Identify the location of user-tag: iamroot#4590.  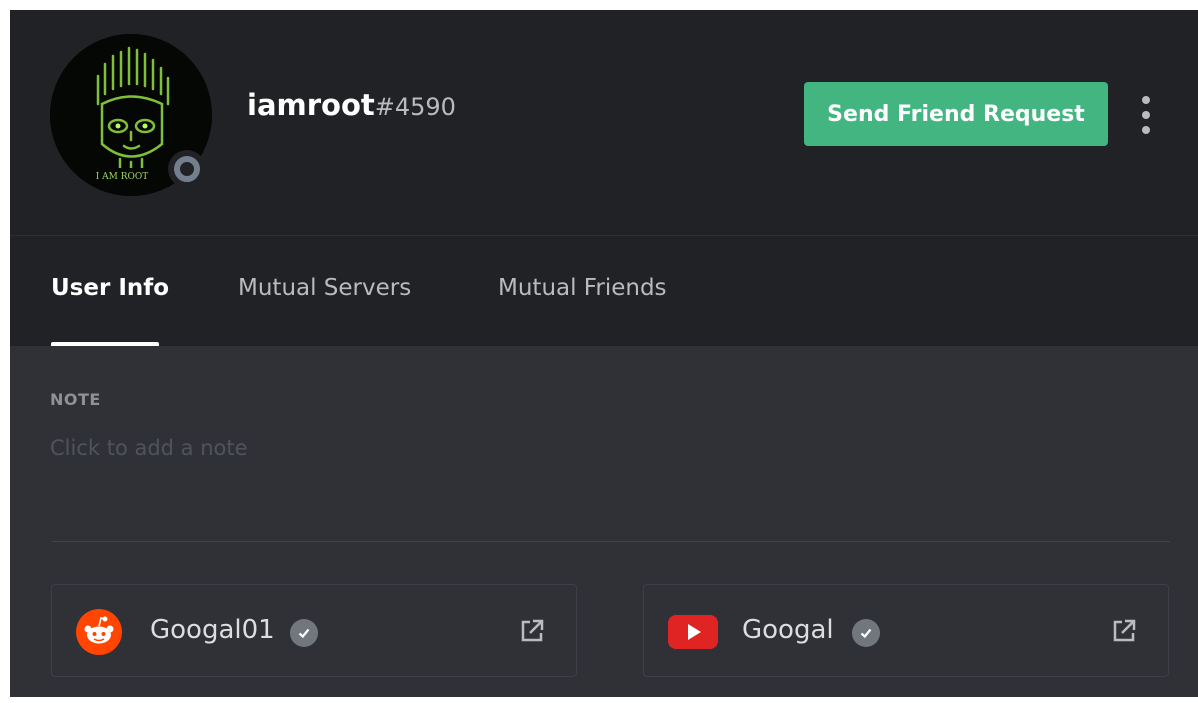
(351, 105).